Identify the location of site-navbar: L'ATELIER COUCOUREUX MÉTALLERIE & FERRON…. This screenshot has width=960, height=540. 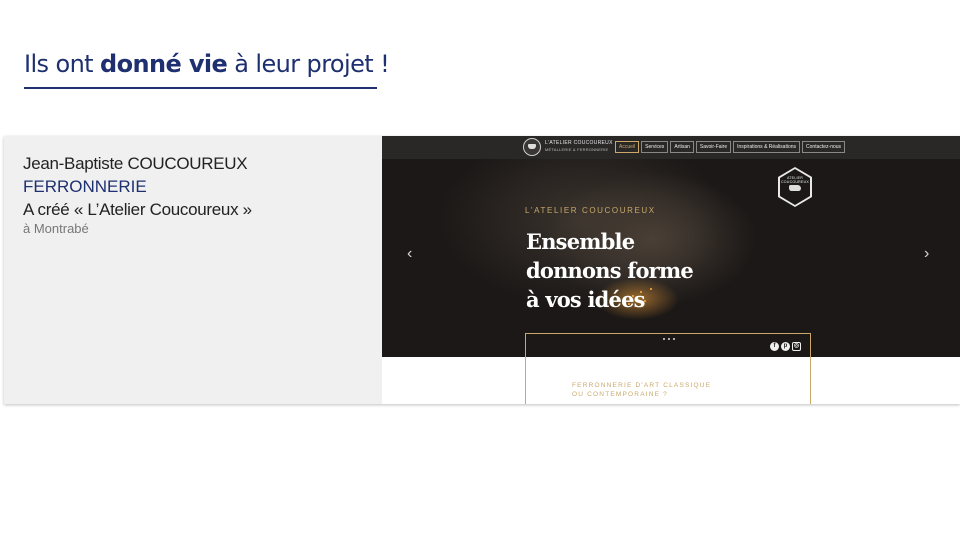
(671, 147).